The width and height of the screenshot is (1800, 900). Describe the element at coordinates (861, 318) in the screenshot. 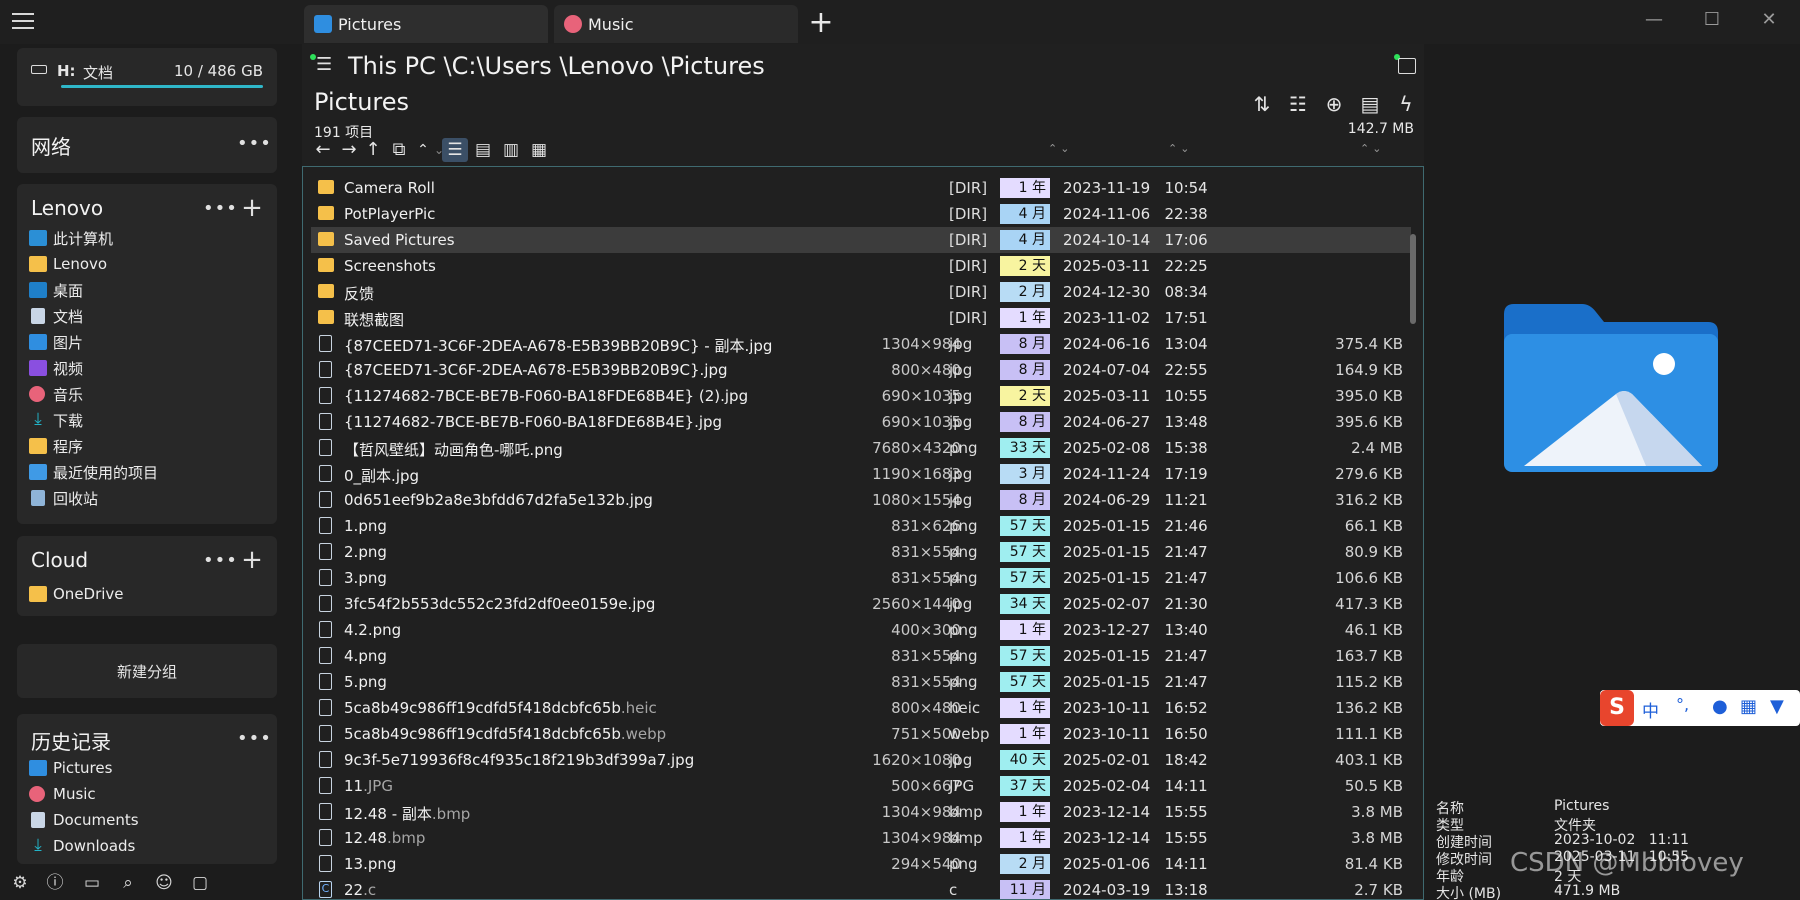

I see `folder-row: 联想截图 [DIR] 1 年 2023-11-02 17:51` at that location.